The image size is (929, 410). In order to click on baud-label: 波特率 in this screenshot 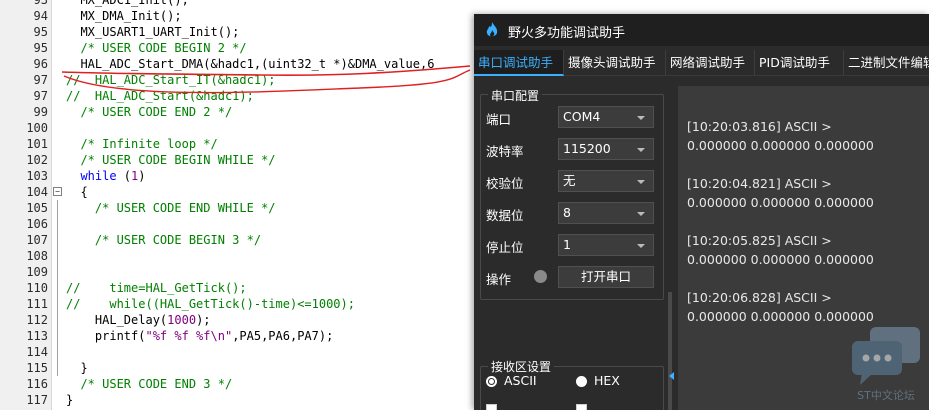, I will do `click(505, 151)`.